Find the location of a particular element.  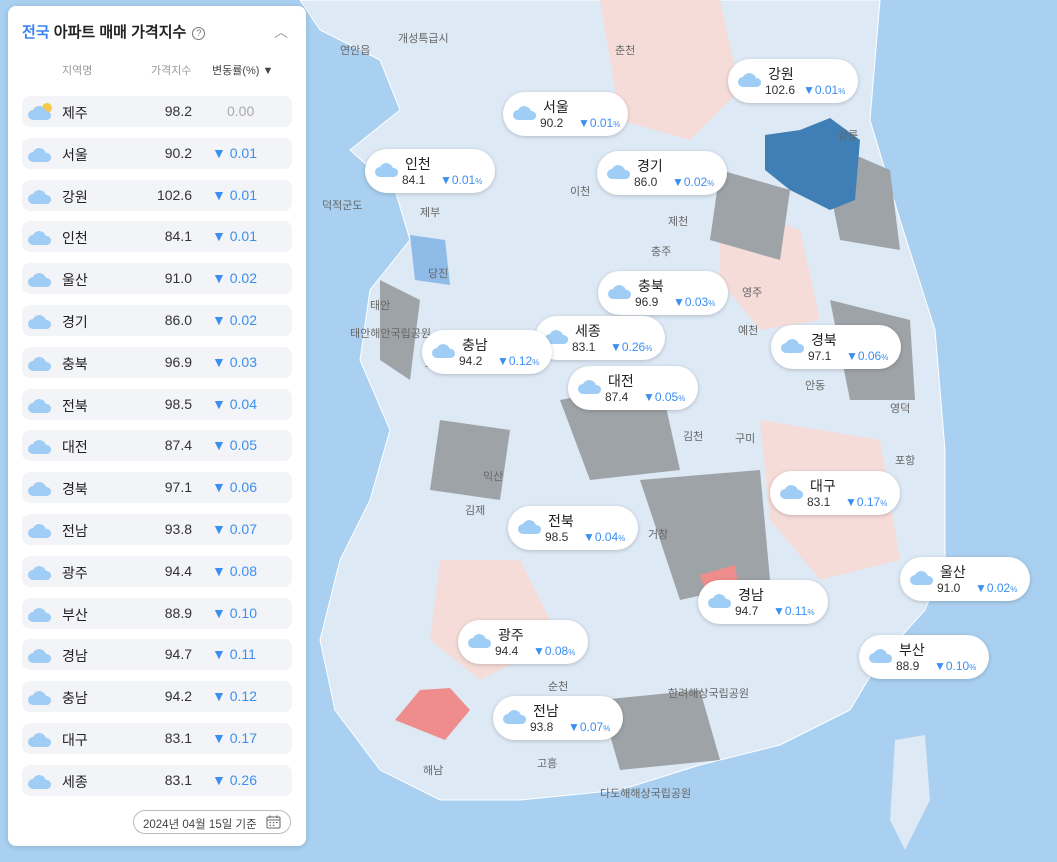

marker-change: ▼0.12% is located at coordinates (518, 361).